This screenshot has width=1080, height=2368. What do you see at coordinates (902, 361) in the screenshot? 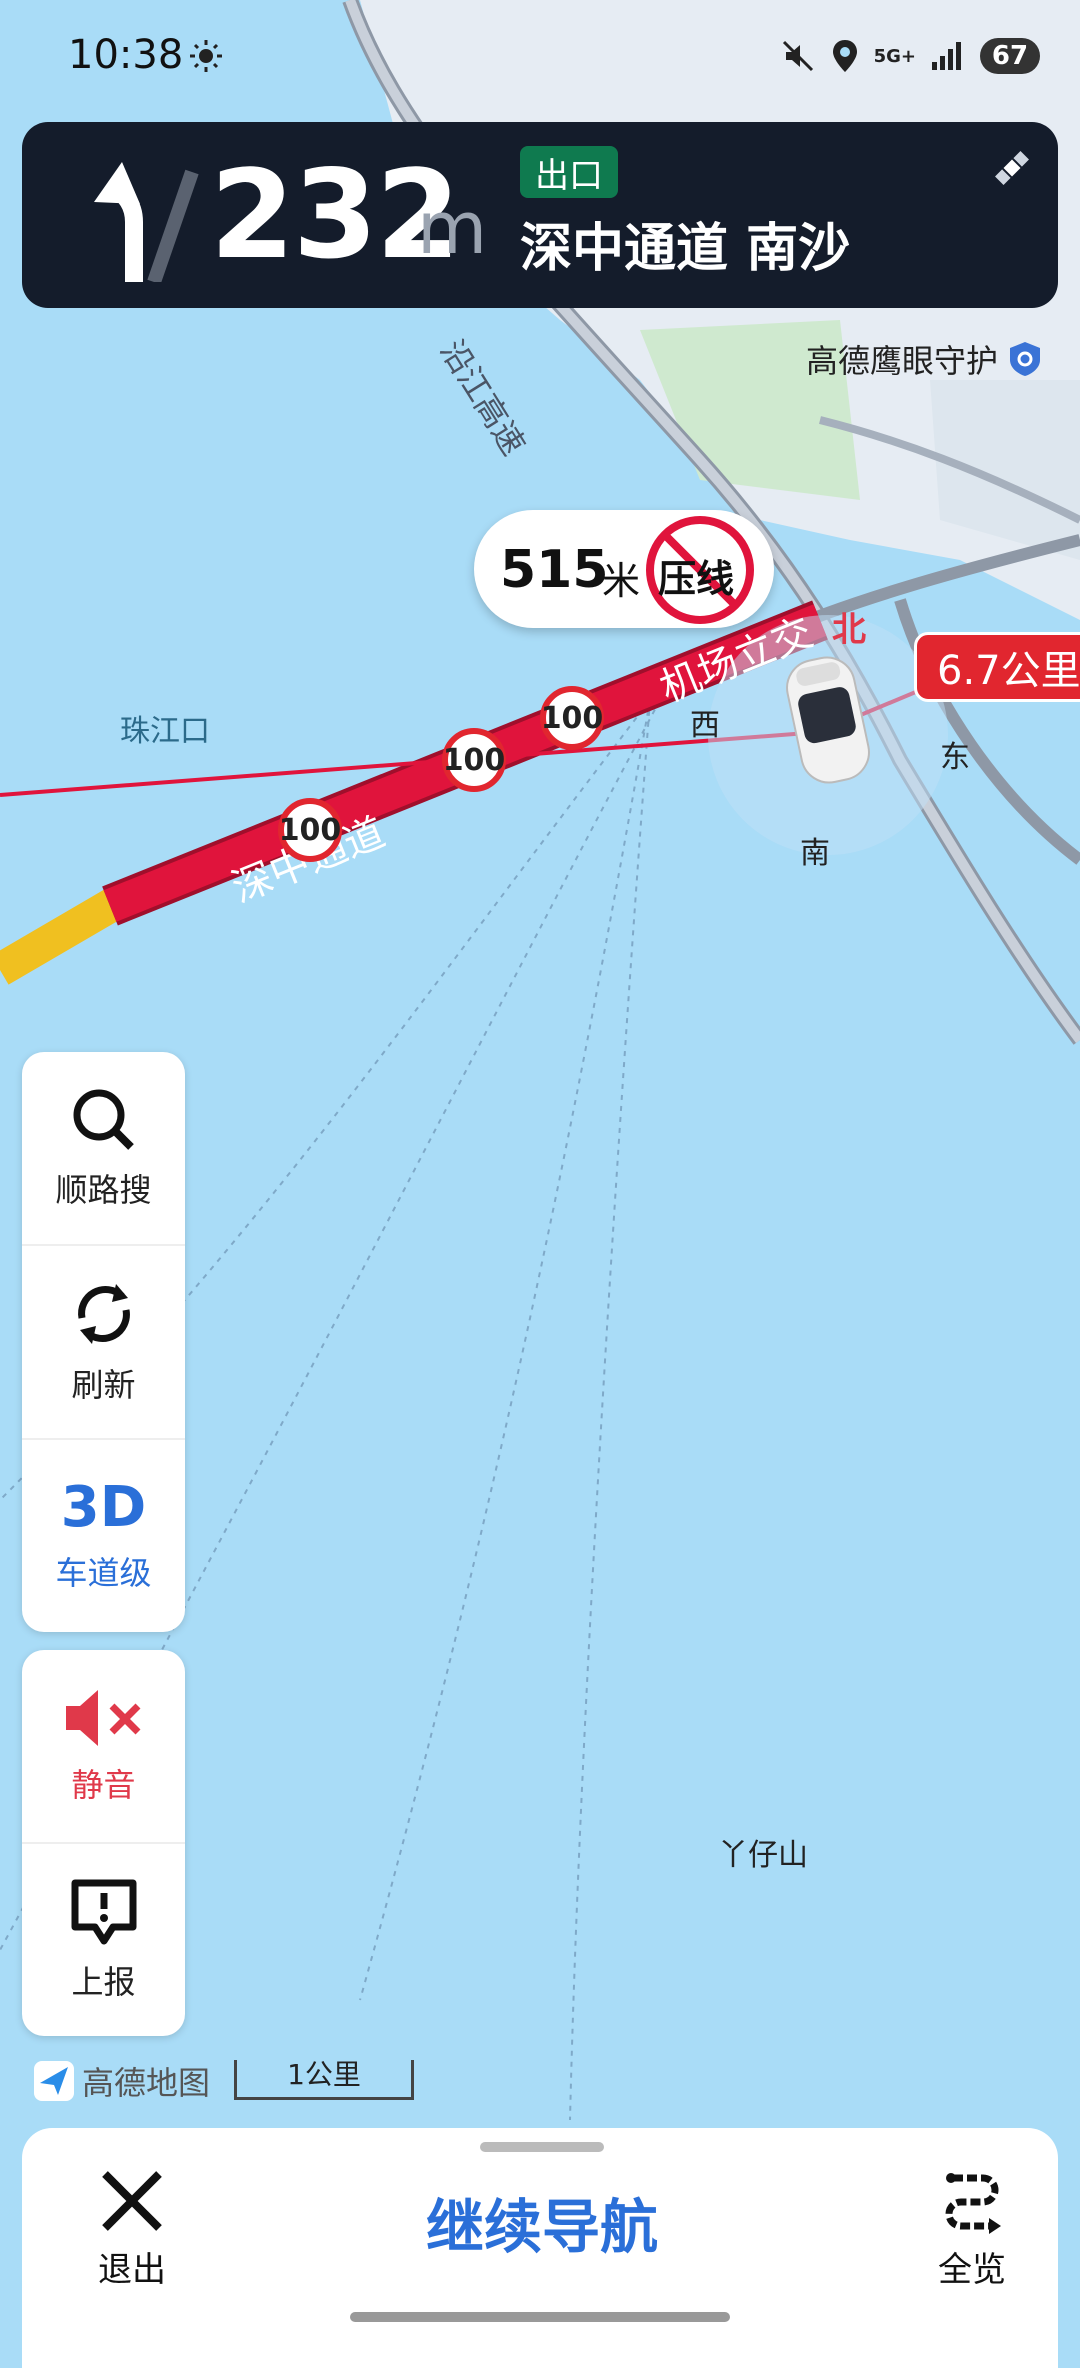
I see `eagle-eye-label: 高德鹰眼守护` at bounding box center [902, 361].